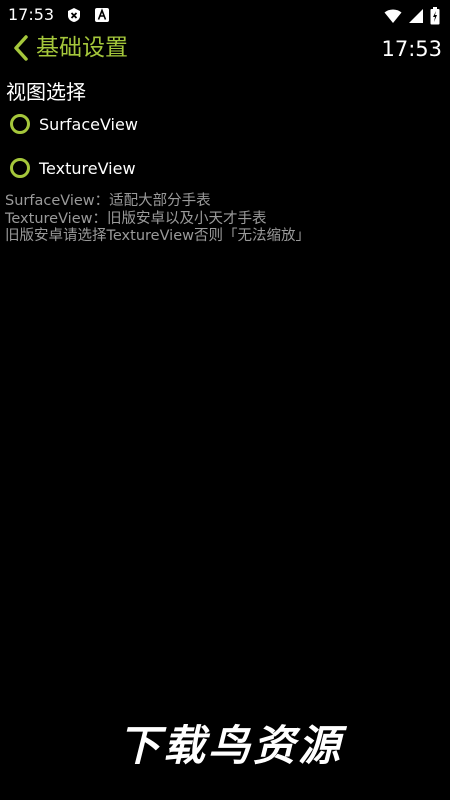  Describe the element at coordinates (157, 236) in the screenshot. I see `description-line: 旧版安卓请选择TextureView否则「无法缩放」` at that location.